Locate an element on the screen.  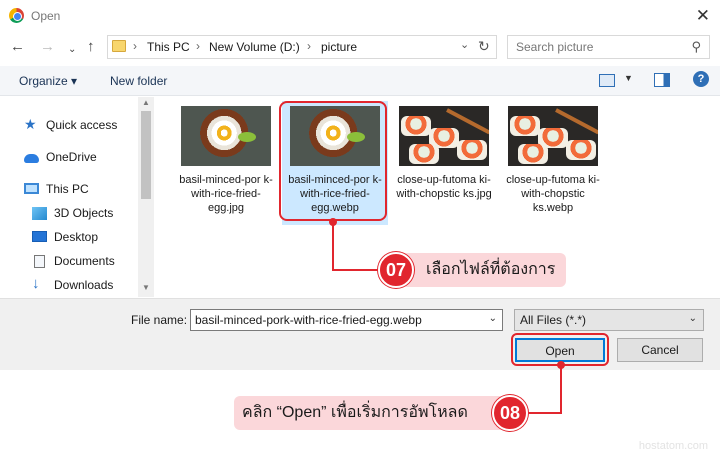
step7-callout: เลือกไฟล์ที่ต้องการ is located at coordinates (481, 270).